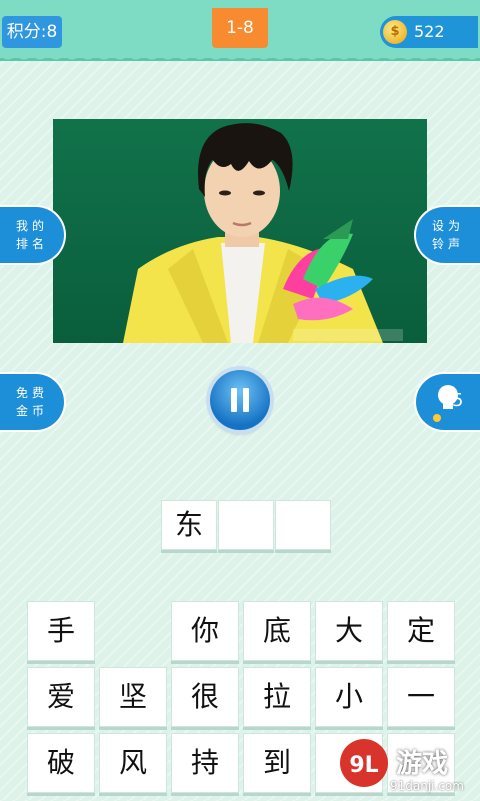  I want to click on letter-key: 破, so click(61, 763).